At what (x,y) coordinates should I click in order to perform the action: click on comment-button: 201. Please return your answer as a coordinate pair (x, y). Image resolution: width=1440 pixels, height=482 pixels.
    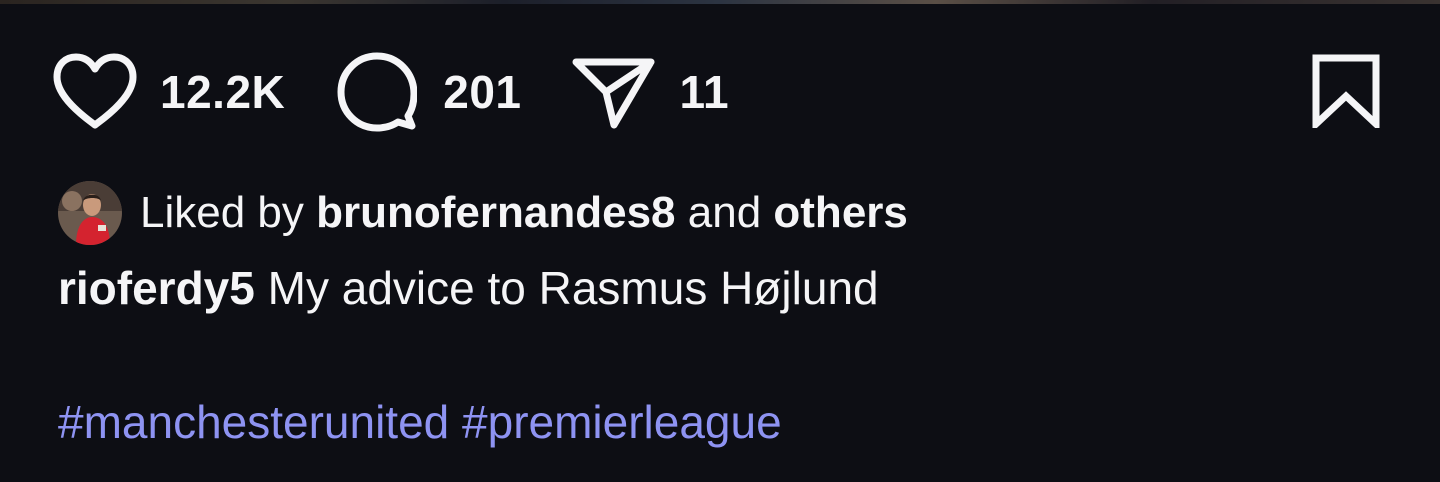
    Looking at the image, I should click on (429, 92).